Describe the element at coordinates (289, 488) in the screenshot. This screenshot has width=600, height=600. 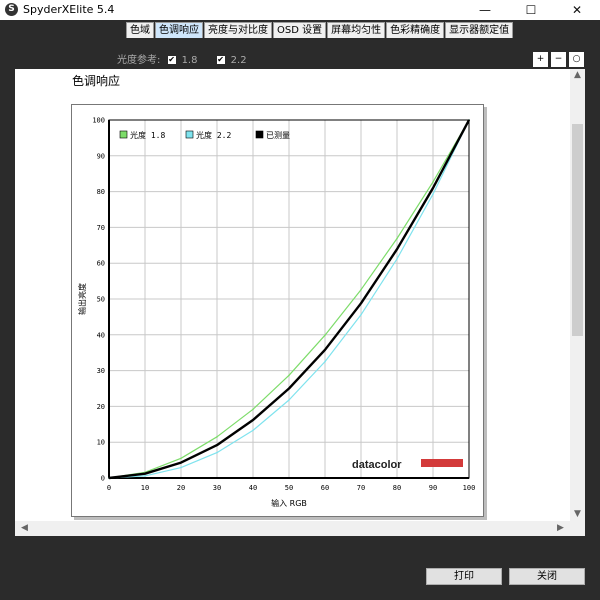
I see `x-tick-label: 50` at that location.